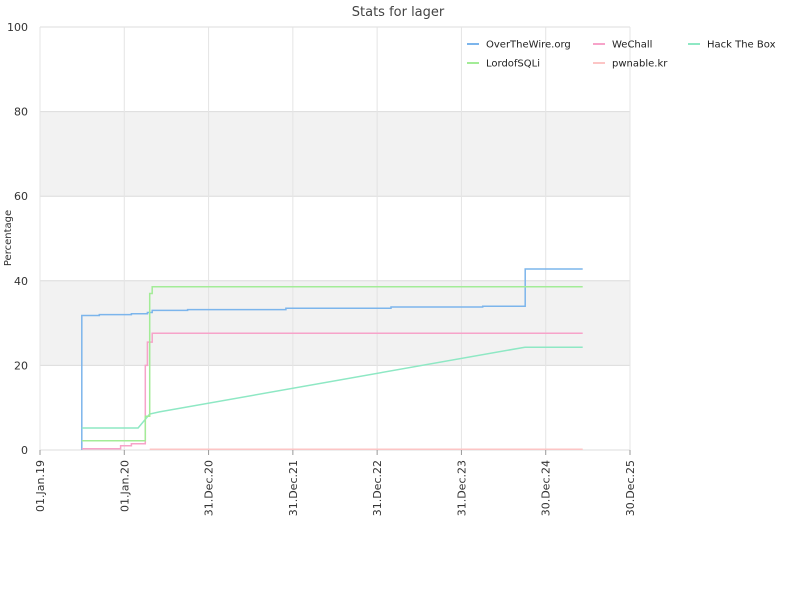  Describe the element at coordinates (24, 450) in the screenshot. I see `y-tick-label: 0` at that location.